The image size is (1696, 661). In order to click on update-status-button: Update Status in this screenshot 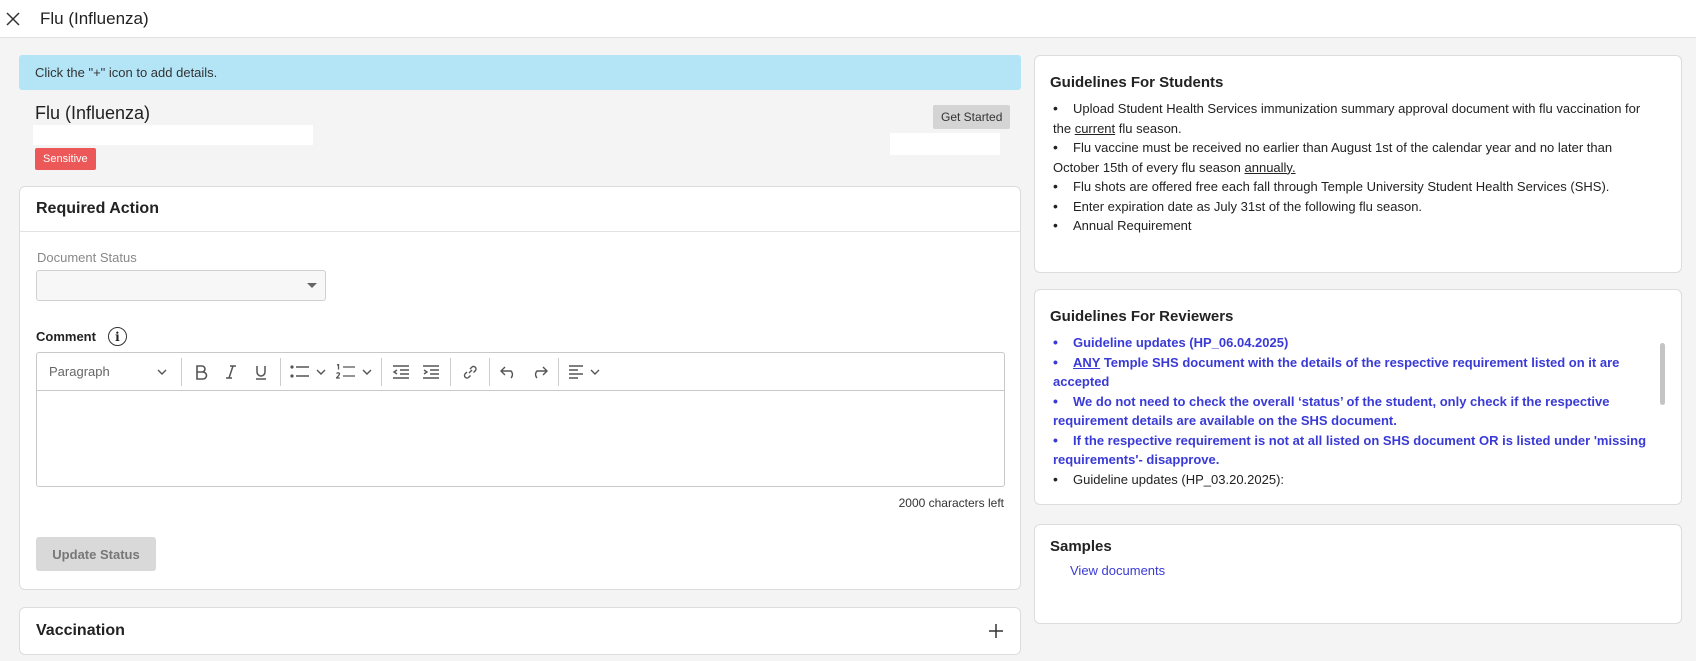, I will do `click(96, 554)`.